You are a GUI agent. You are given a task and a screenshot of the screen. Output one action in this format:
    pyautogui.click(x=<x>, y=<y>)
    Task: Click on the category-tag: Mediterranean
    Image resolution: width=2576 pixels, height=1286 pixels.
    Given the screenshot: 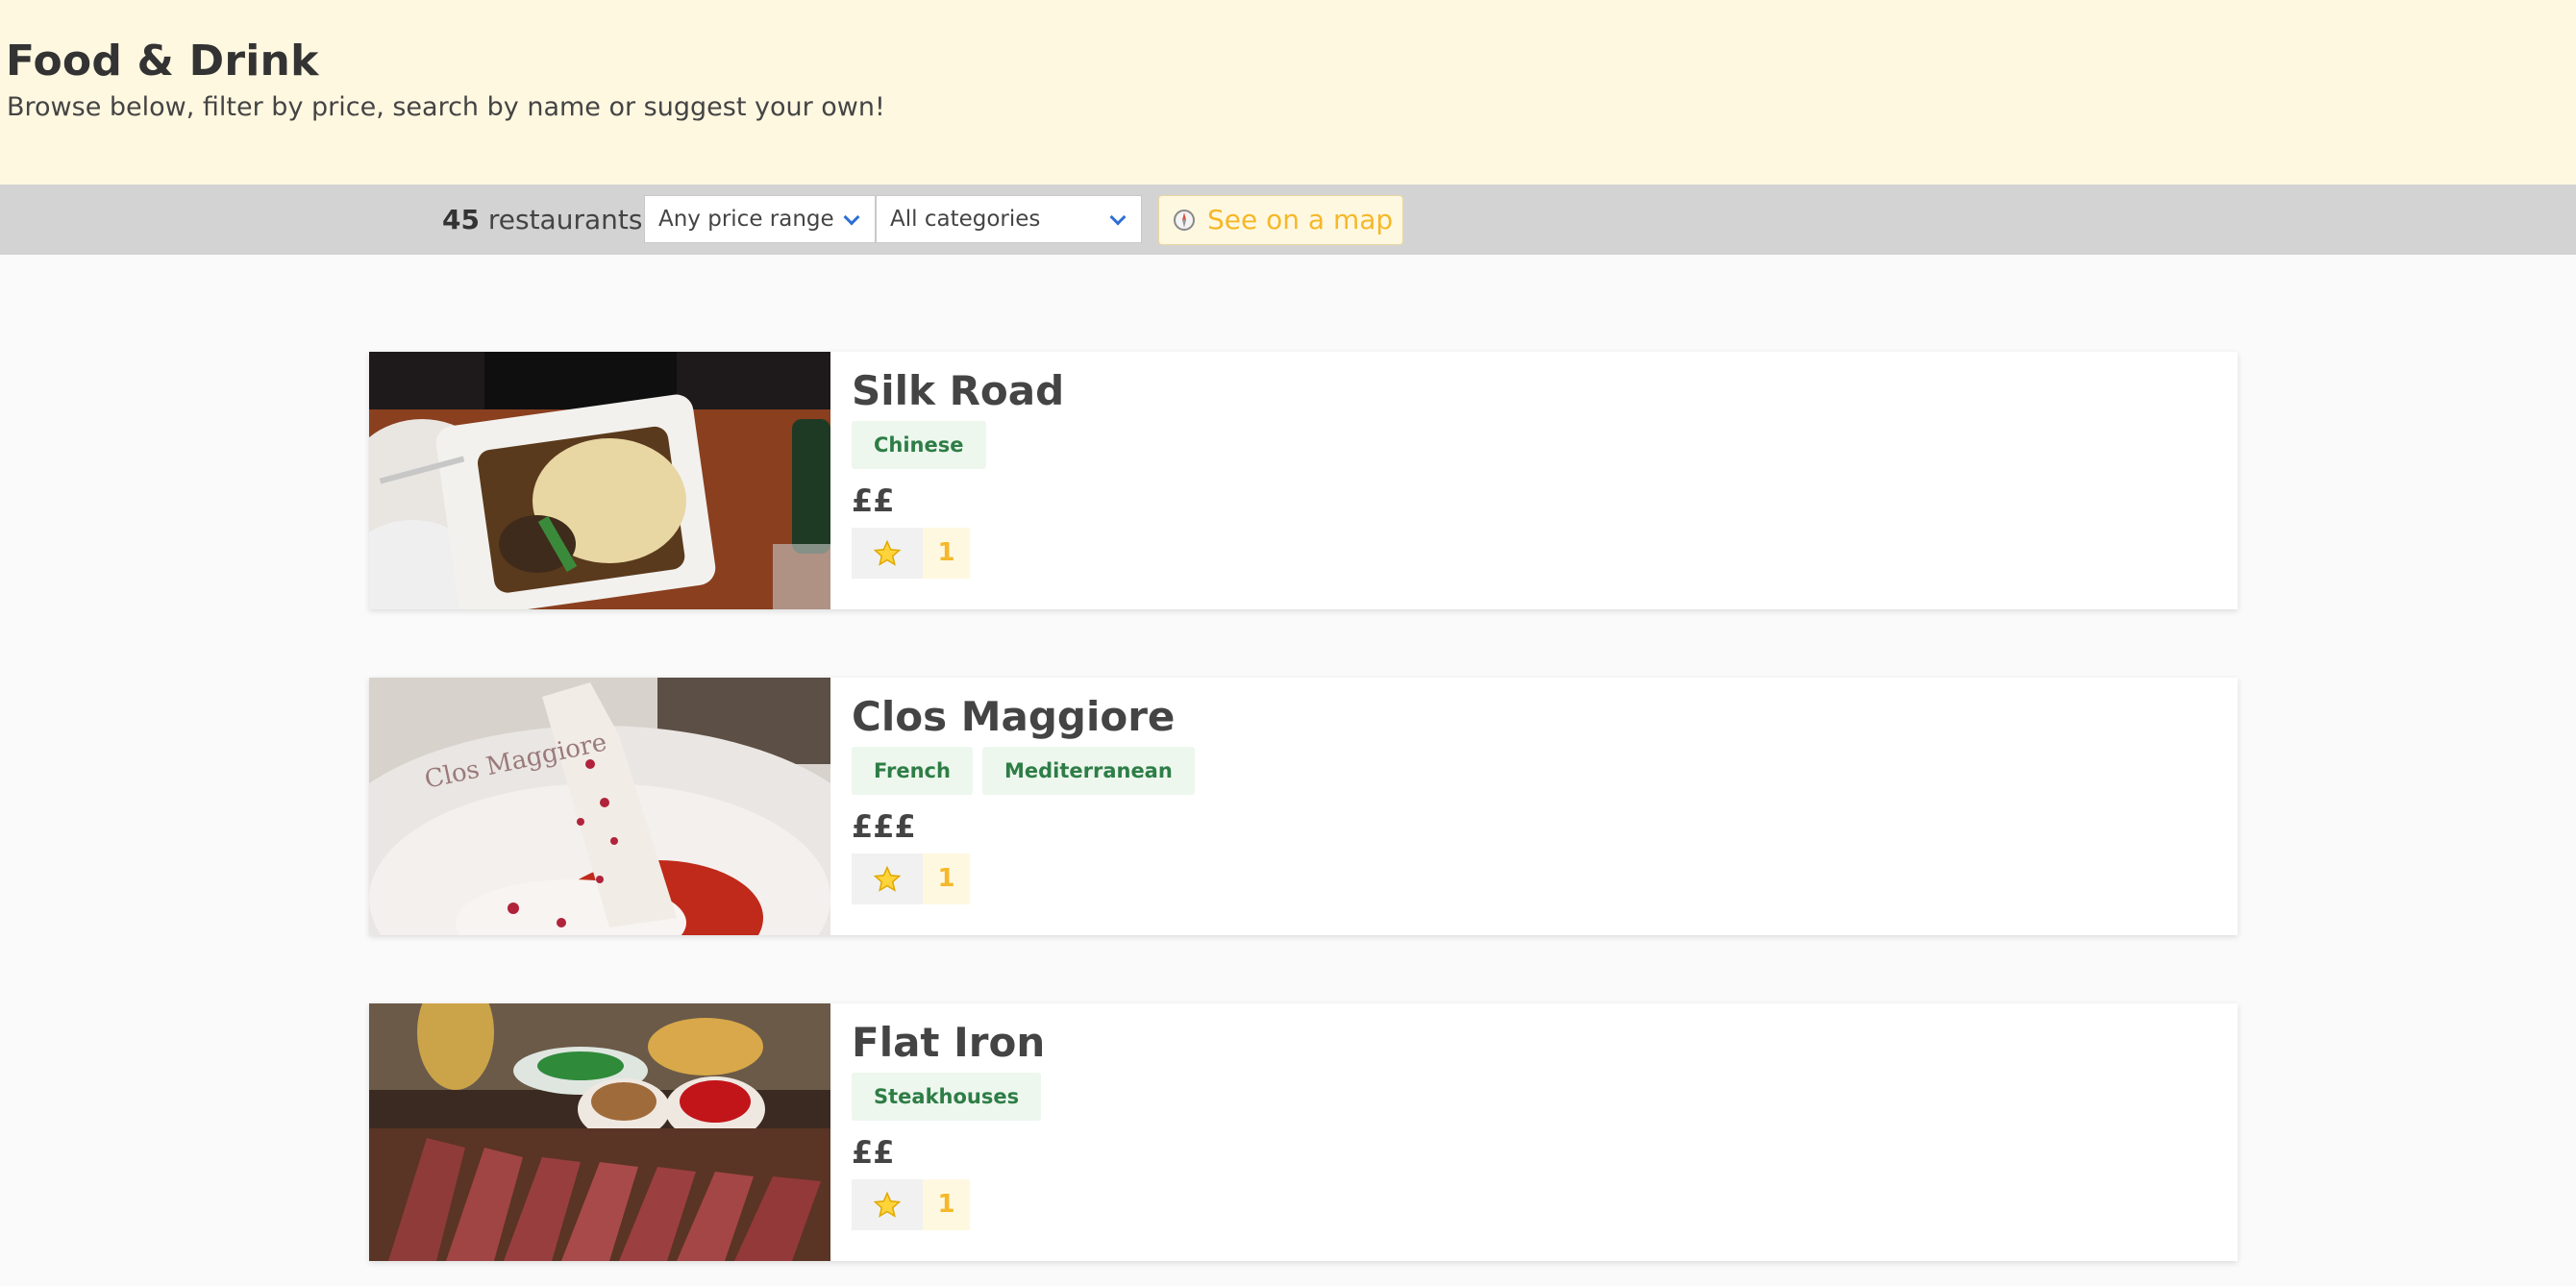 What is the action you would take?
    pyautogui.click(x=1088, y=771)
    